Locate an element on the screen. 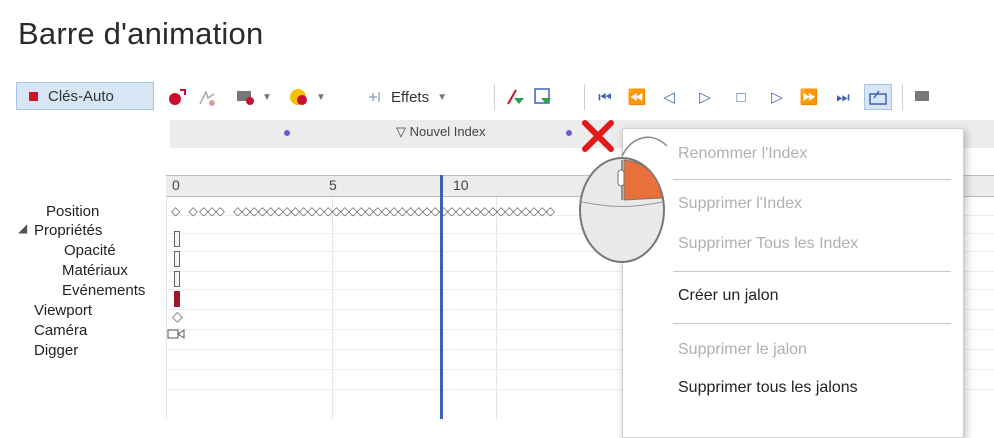 The image size is (994, 438). path-button is located at coordinates (207, 97).